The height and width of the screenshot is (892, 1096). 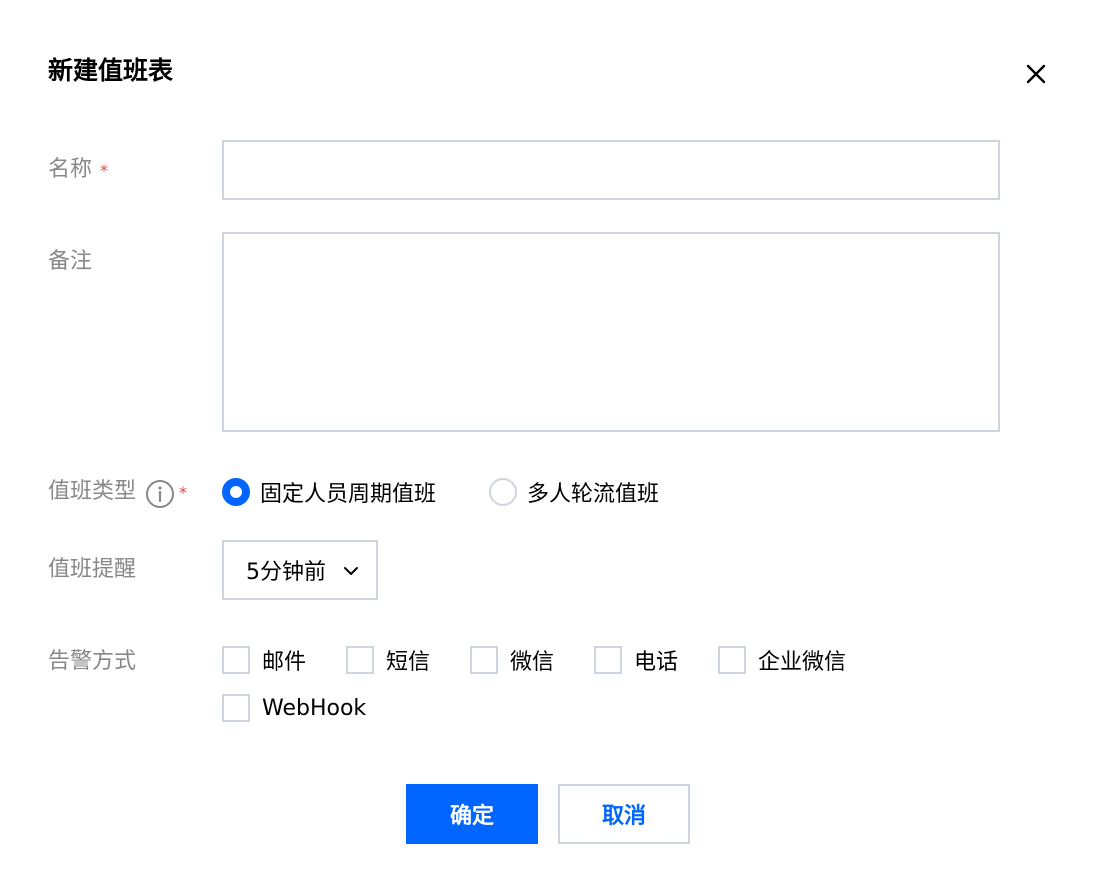 I want to click on reminder-label-text: 值班提醒, so click(x=92, y=569).